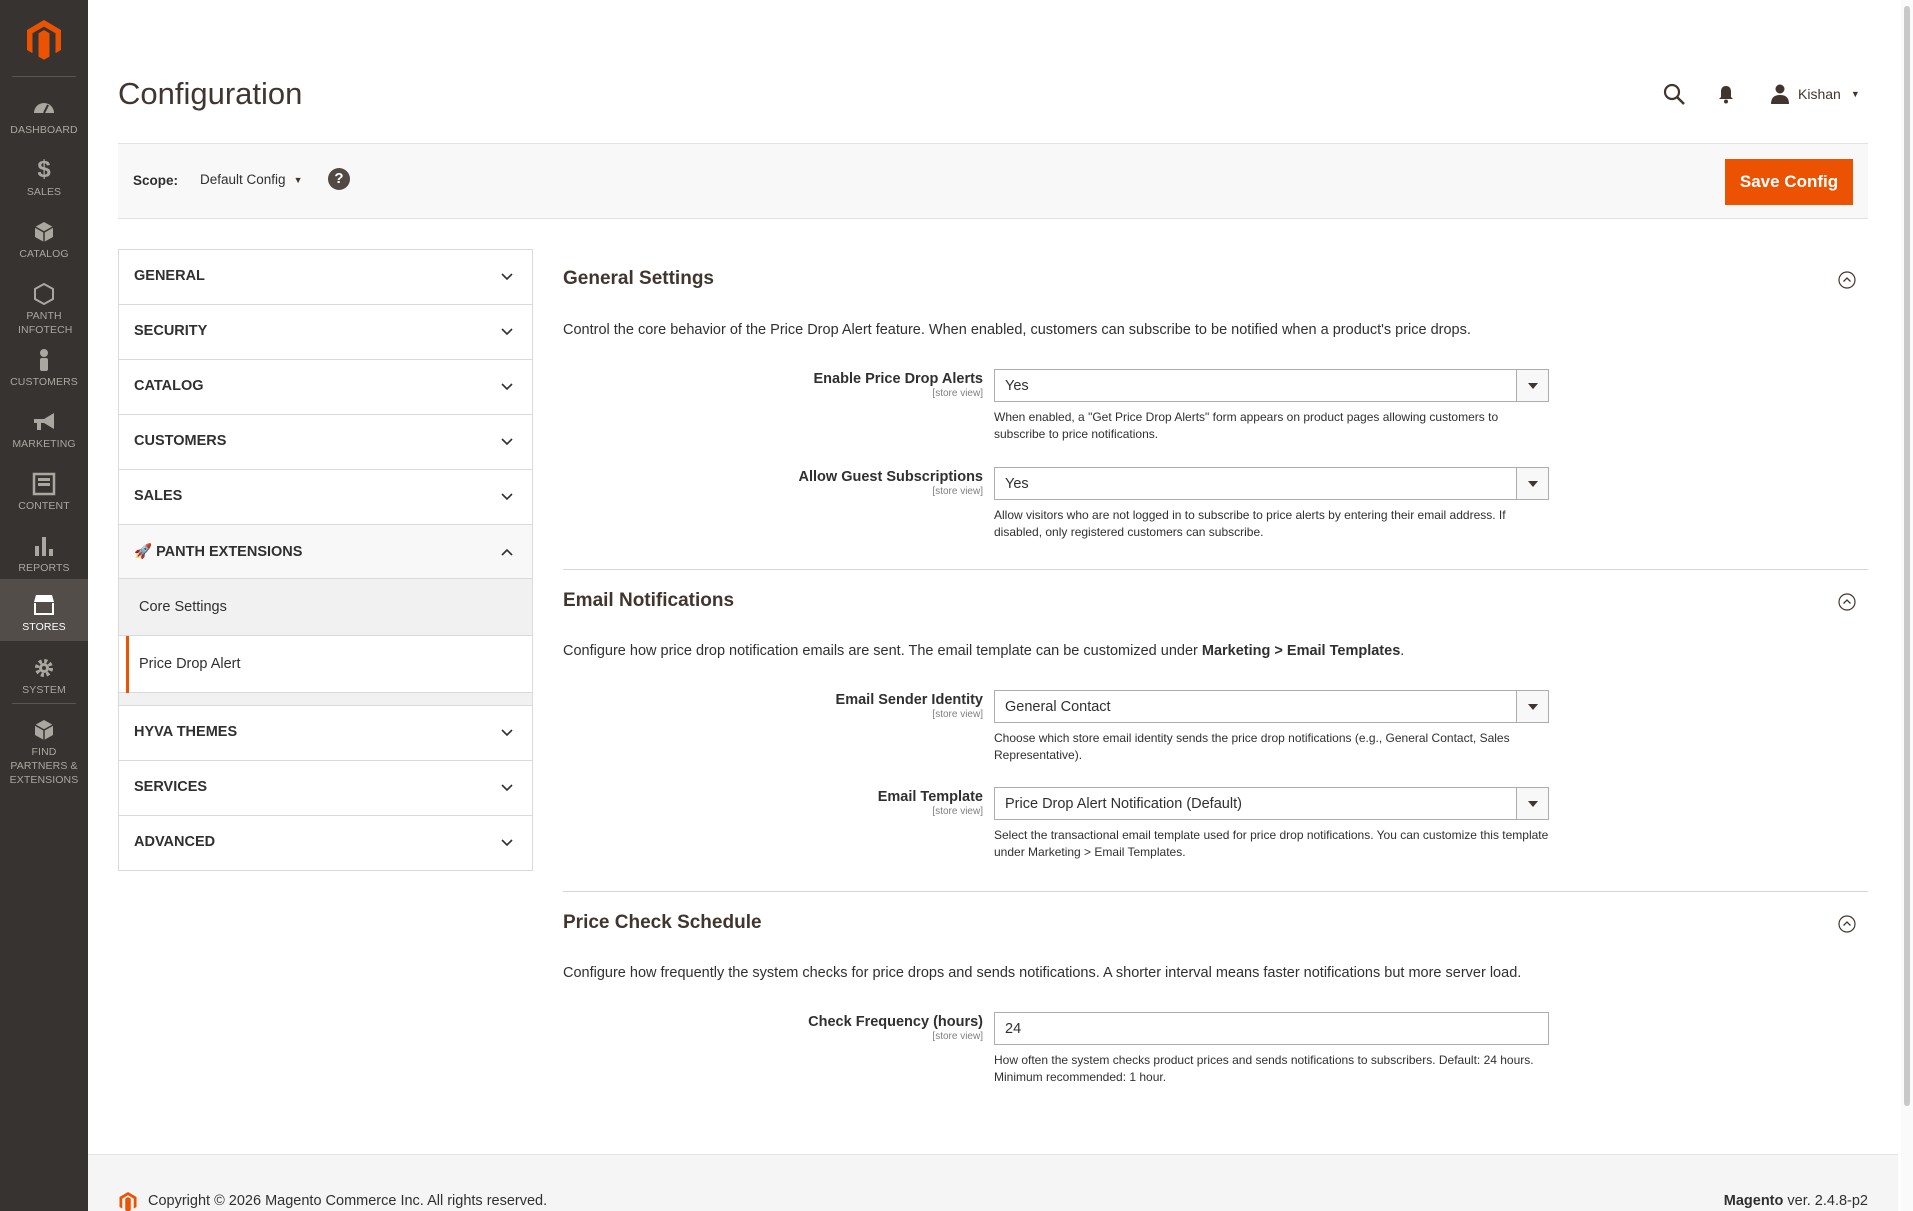 This screenshot has height=1211, width=1913. What do you see at coordinates (44, 679) in the screenshot?
I see `nav-item-system: SYSTEM` at bounding box center [44, 679].